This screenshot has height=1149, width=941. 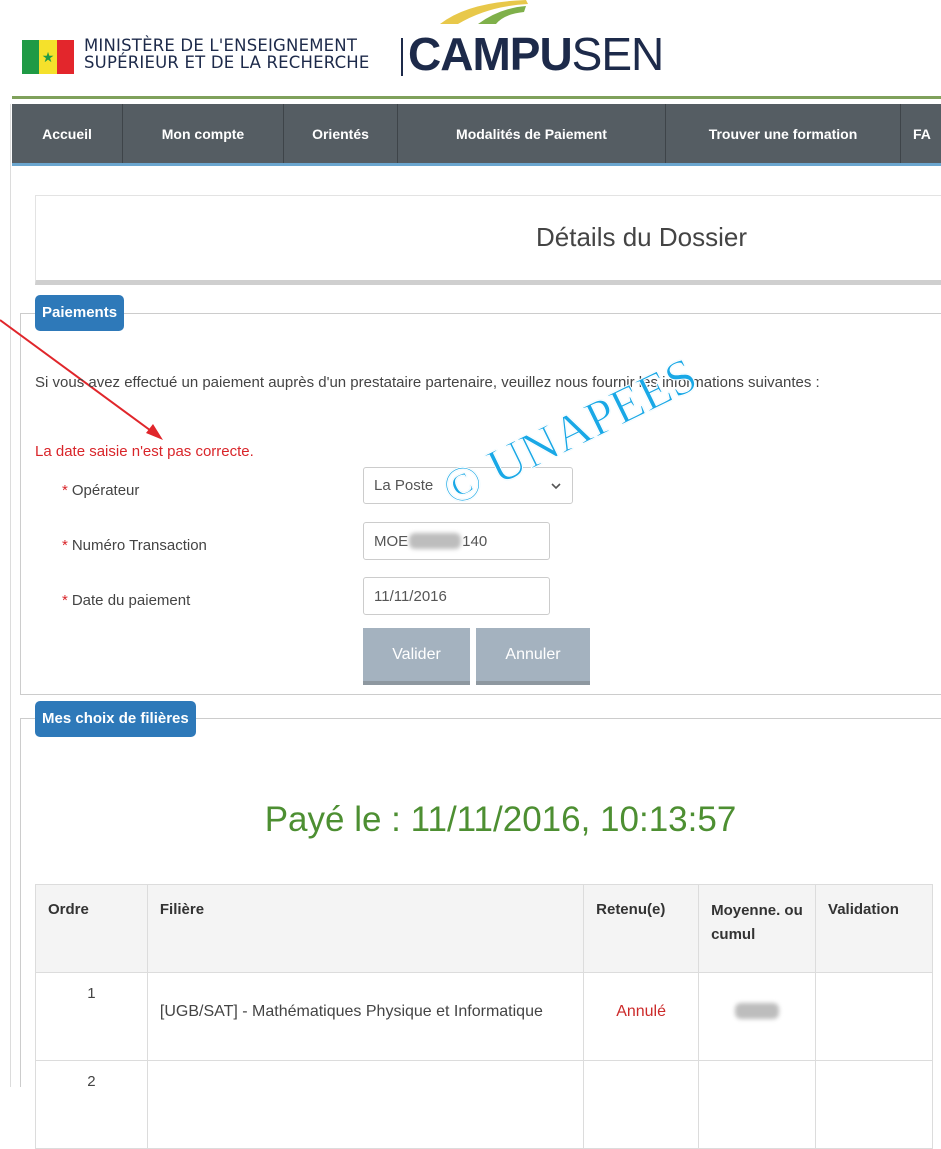 I want to click on date-label-text: Date du paiement, so click(x=131, y=600).